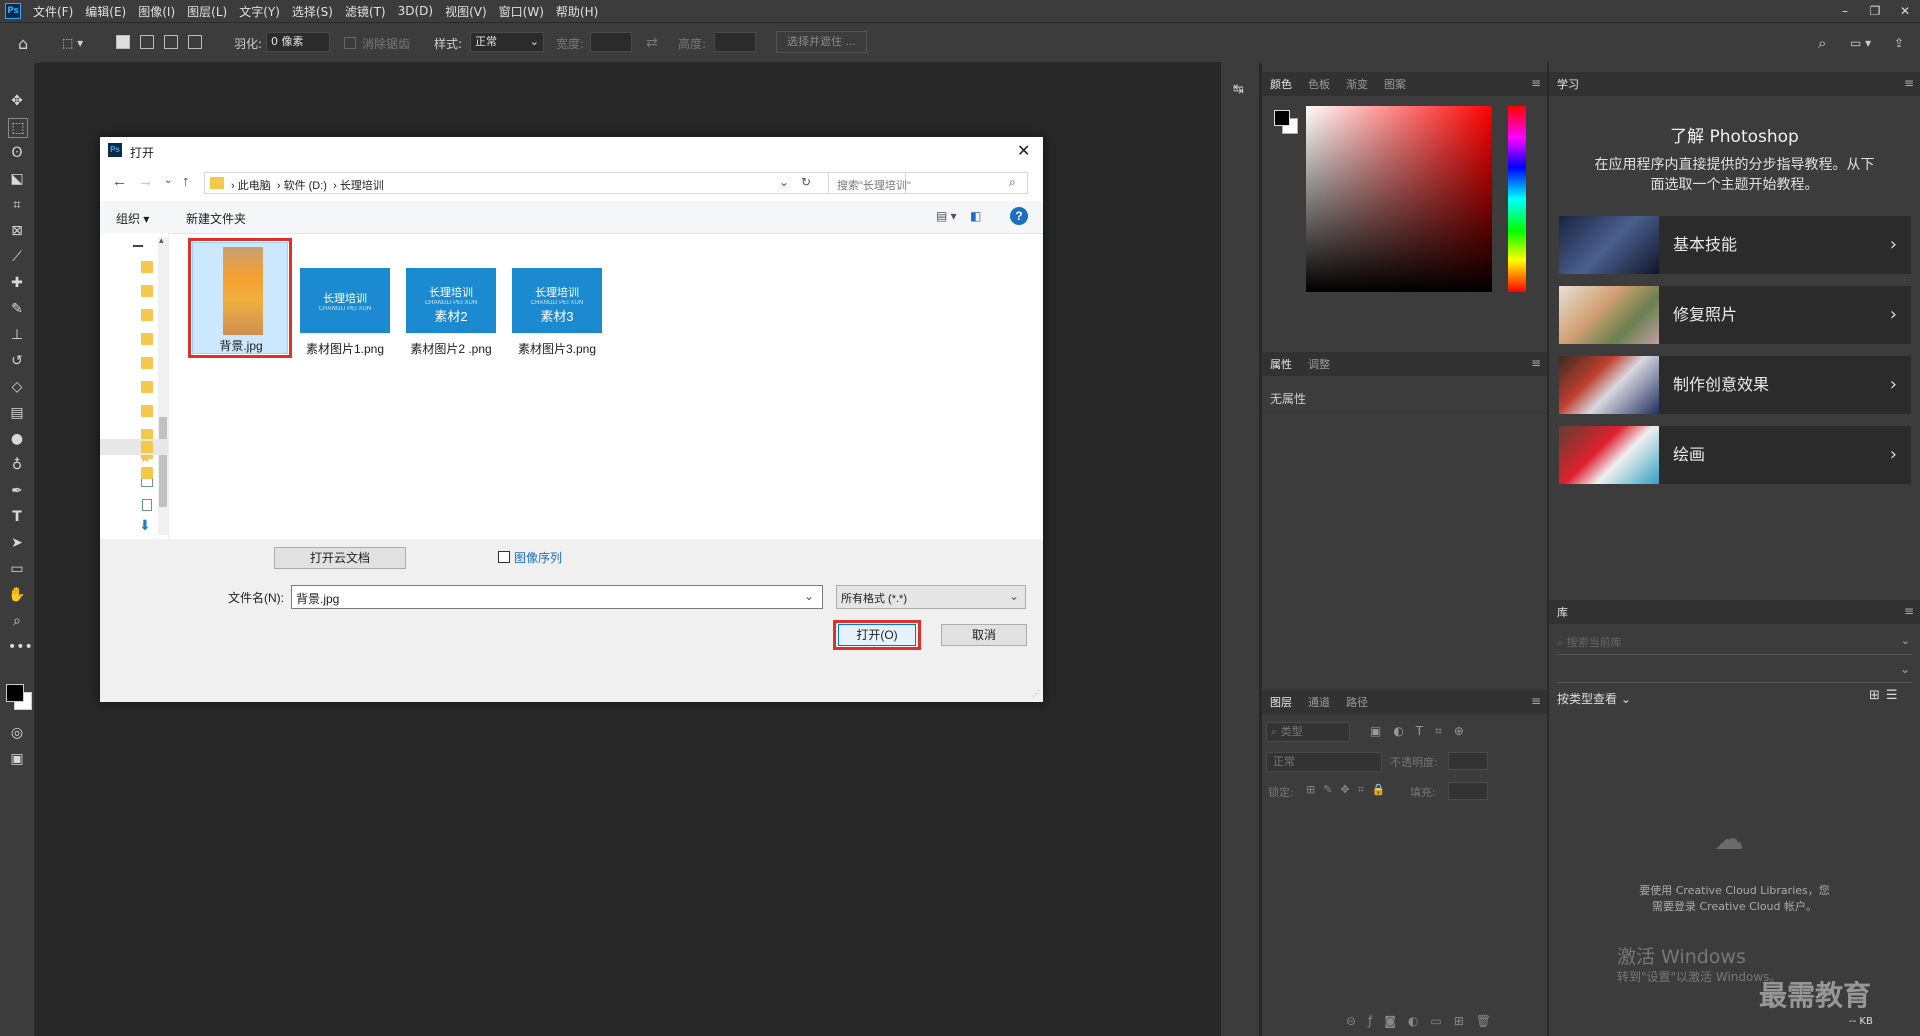 Image resolution: width=1920 pixels, height=1036 pixels. Describe the element at coordinates (305, 186) in the screenshot. I see `breadcrumb-drive: 软件 (D:)` at that location.